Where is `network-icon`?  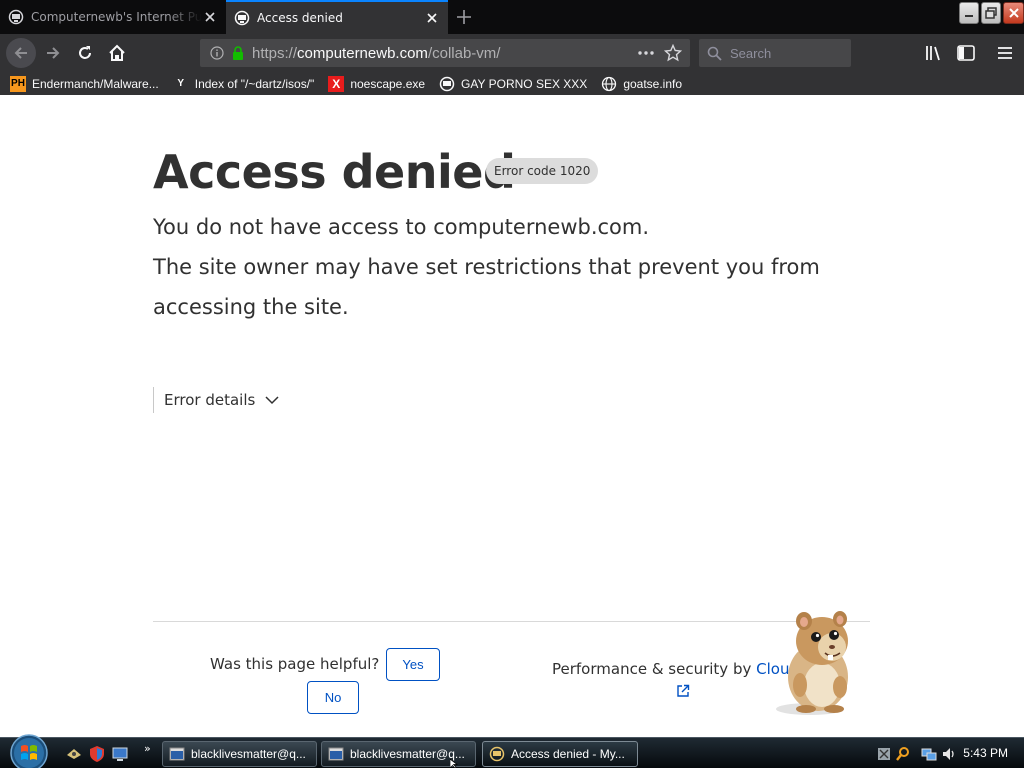 network-icon is located at coordinates (929, 754).